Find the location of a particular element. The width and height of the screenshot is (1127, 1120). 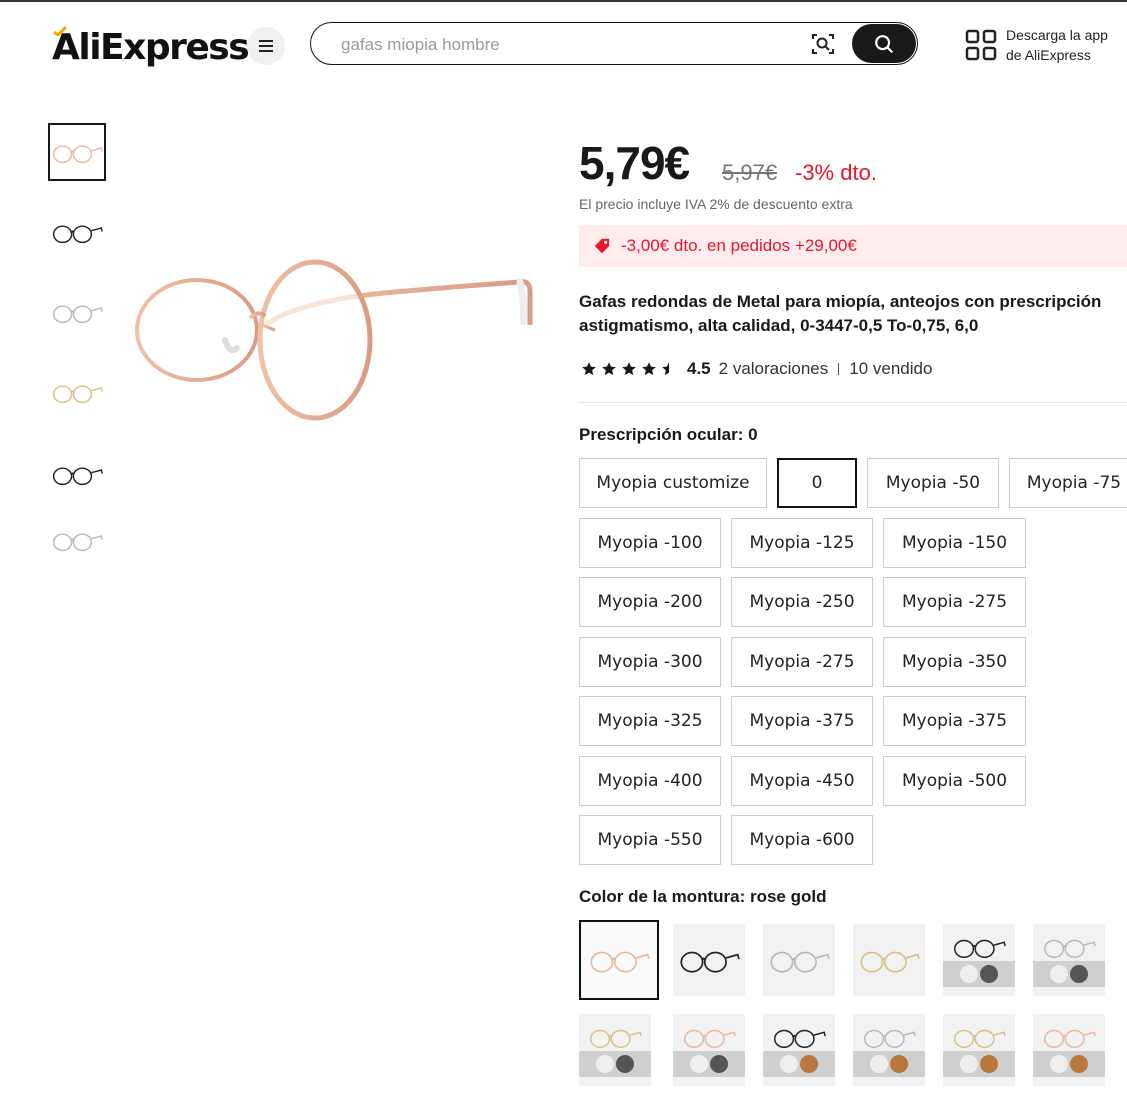

search-button is located at coordinates (884, 43).